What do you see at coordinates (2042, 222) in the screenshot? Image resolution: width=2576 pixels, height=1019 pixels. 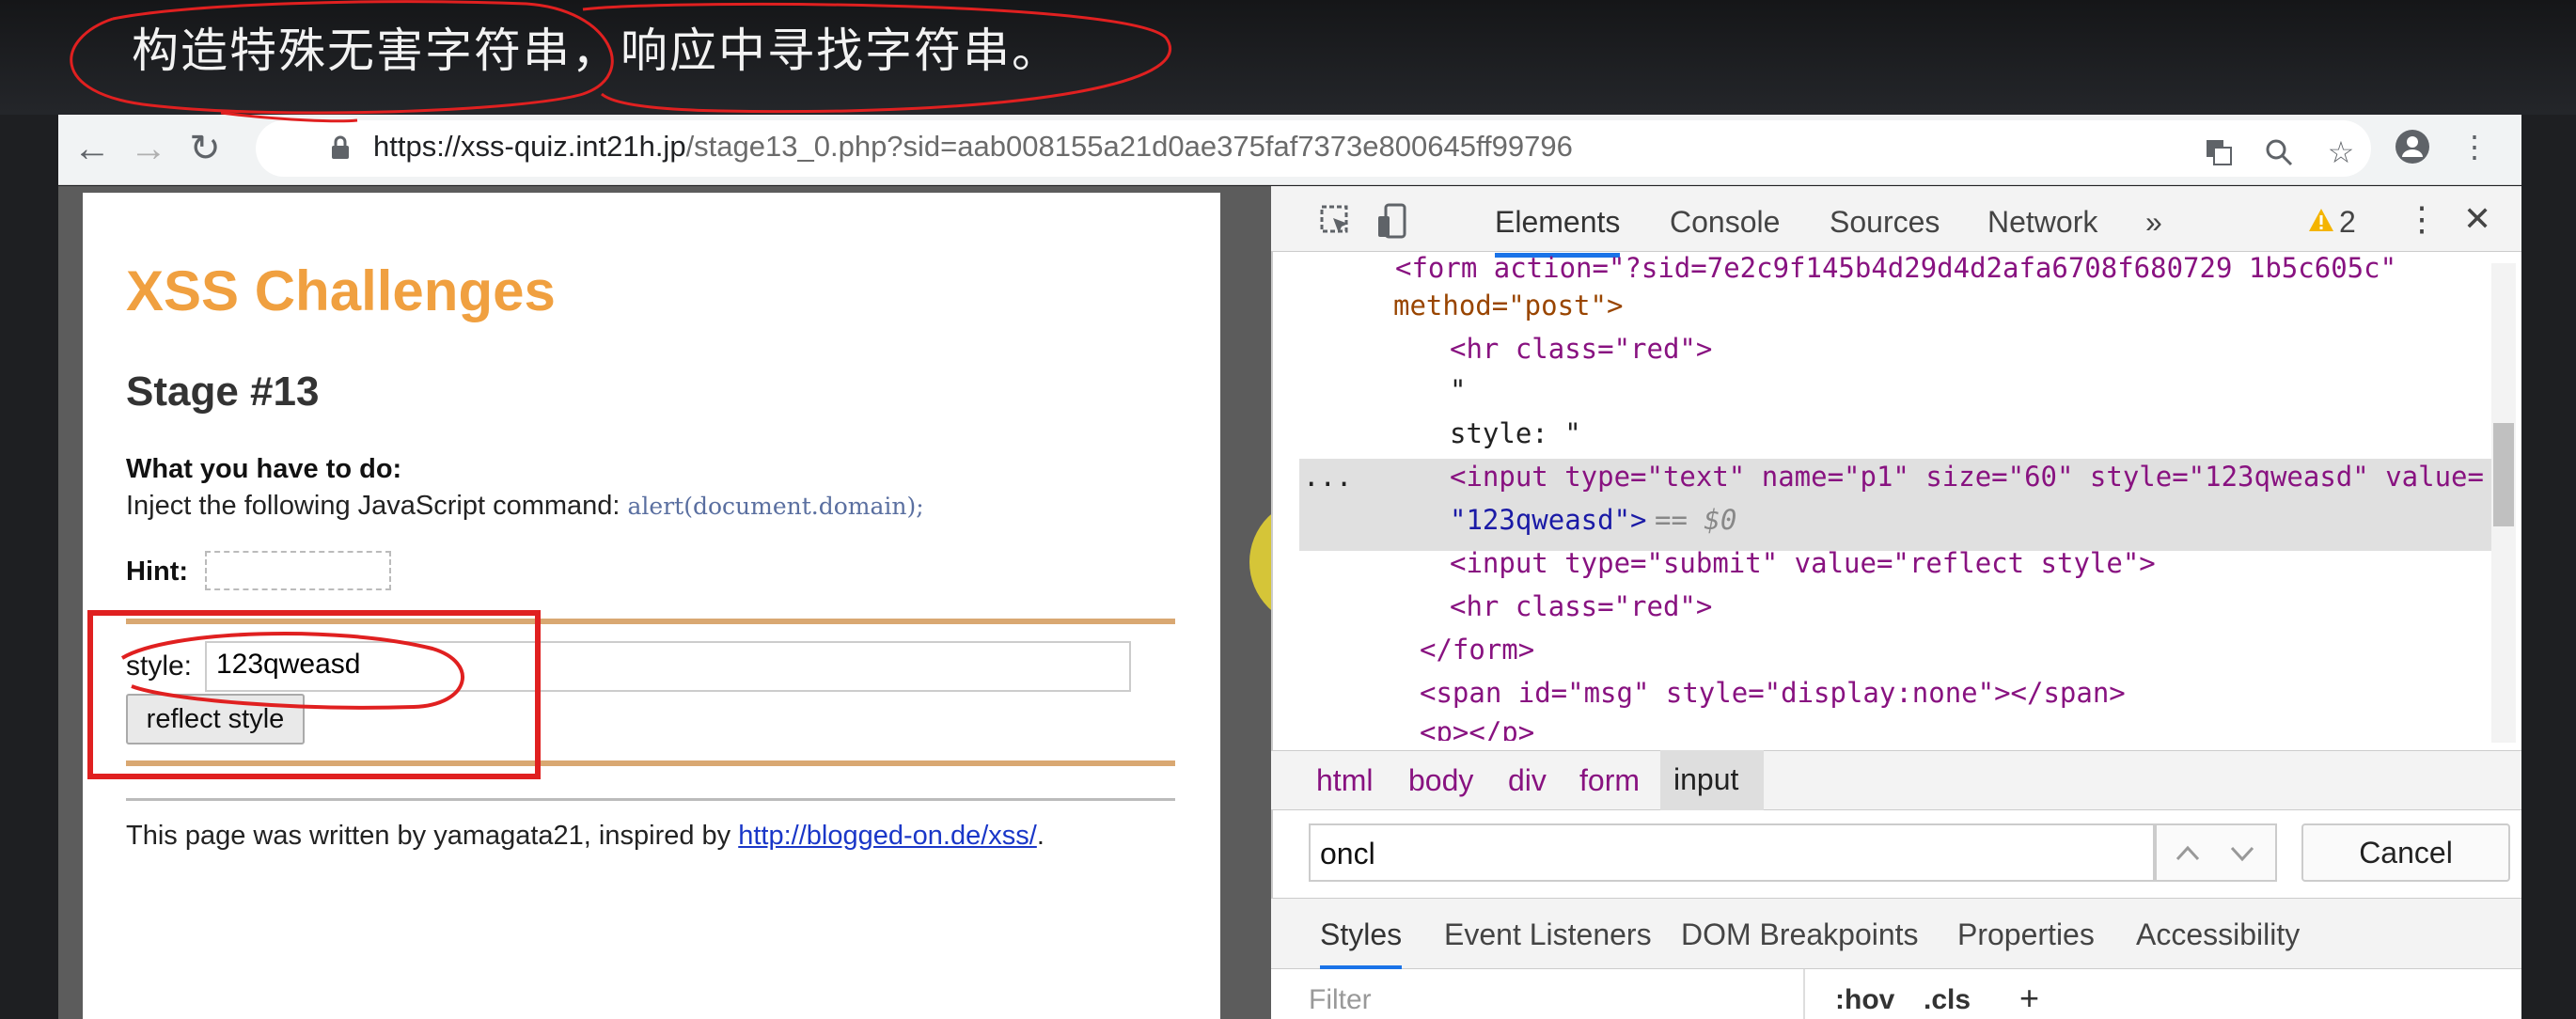 I see `tab-network: Network` at bounding box center [2042, 222].